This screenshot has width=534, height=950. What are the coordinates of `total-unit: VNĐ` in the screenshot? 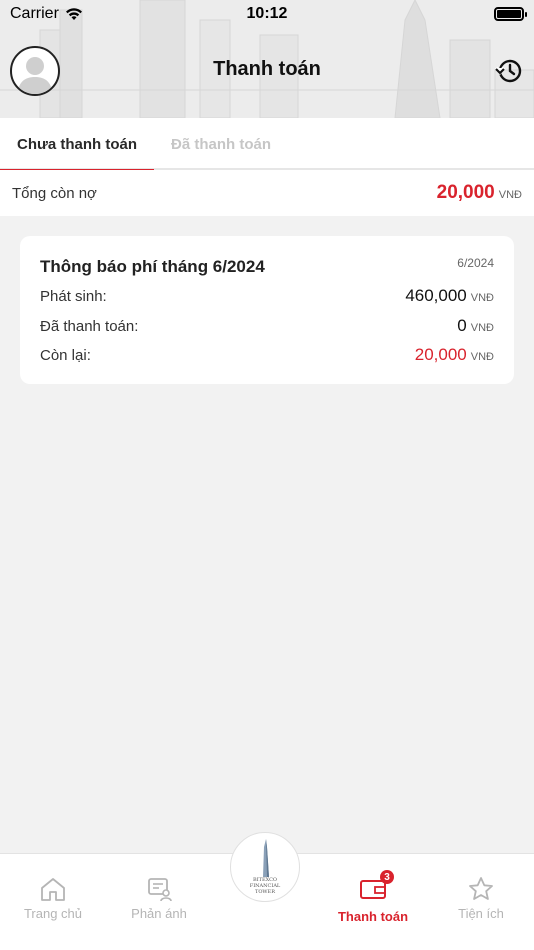 It's located at (510, 195).